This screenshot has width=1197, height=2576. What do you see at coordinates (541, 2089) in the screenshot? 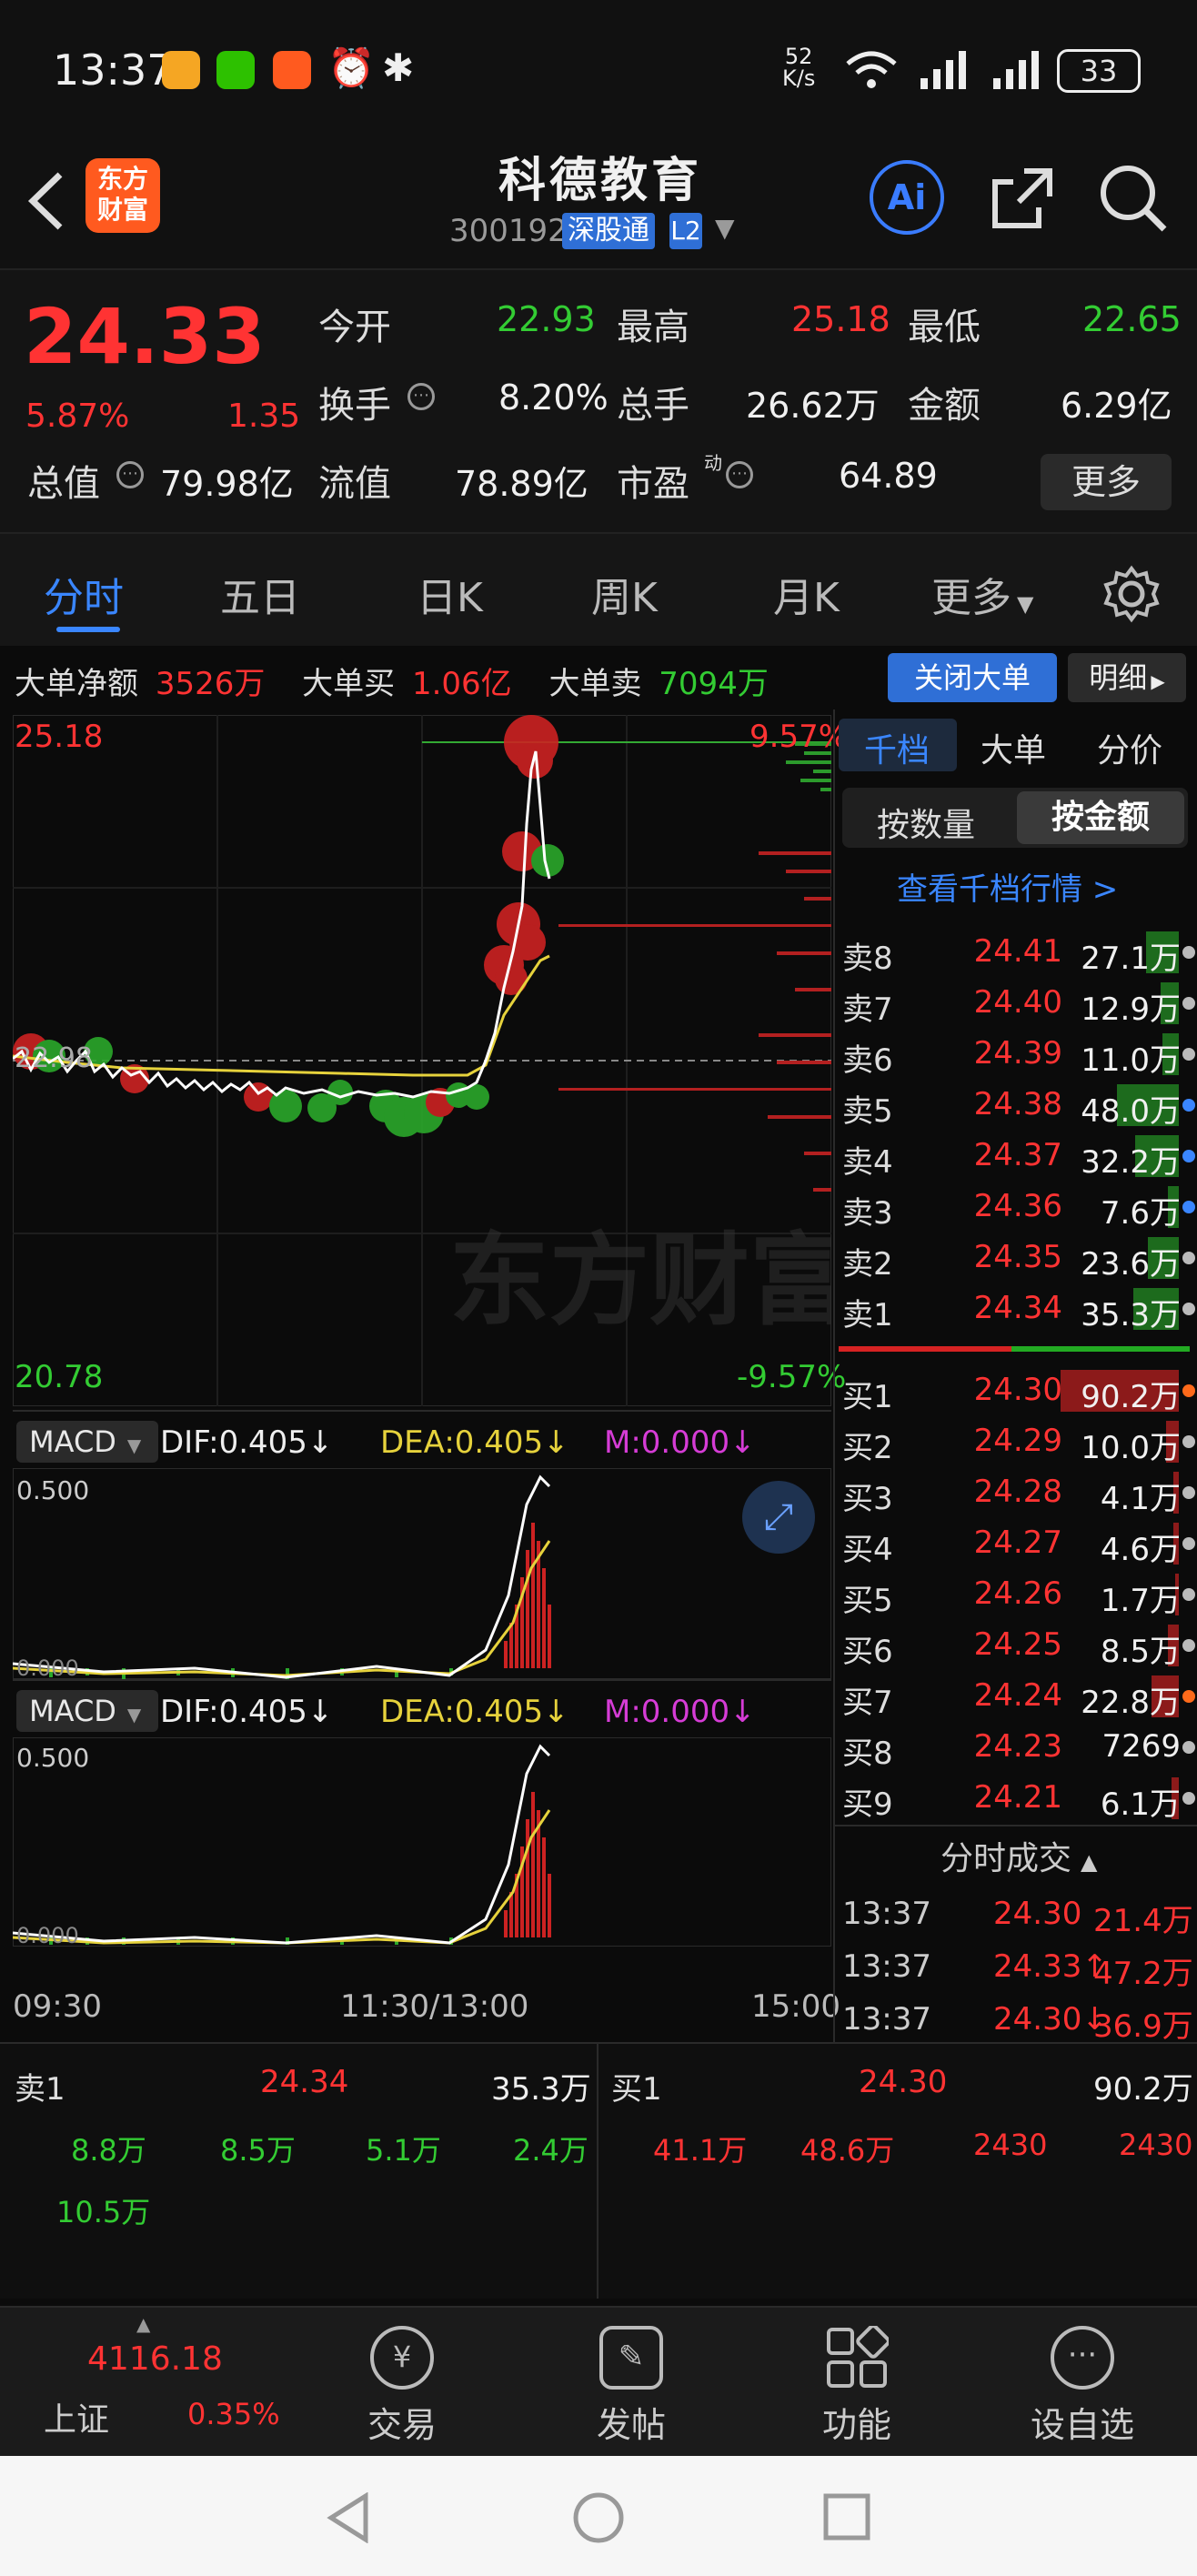
I see `queue-sell-qty: 35.3万` at bounding box center [541, 2089].